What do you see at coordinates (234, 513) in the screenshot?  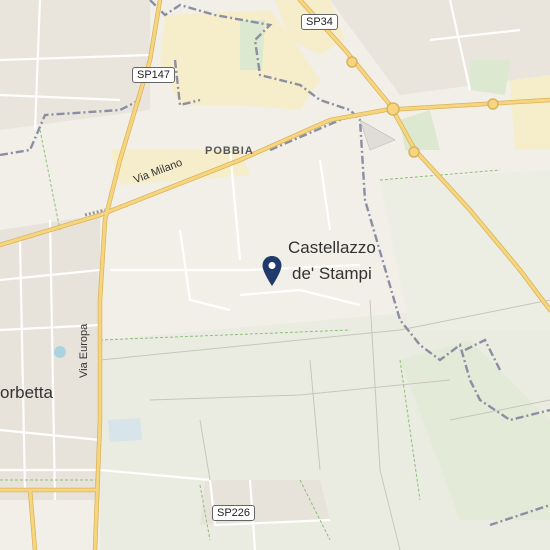 I see `shield-sp226: SP226` at bounding box center [234, 513].